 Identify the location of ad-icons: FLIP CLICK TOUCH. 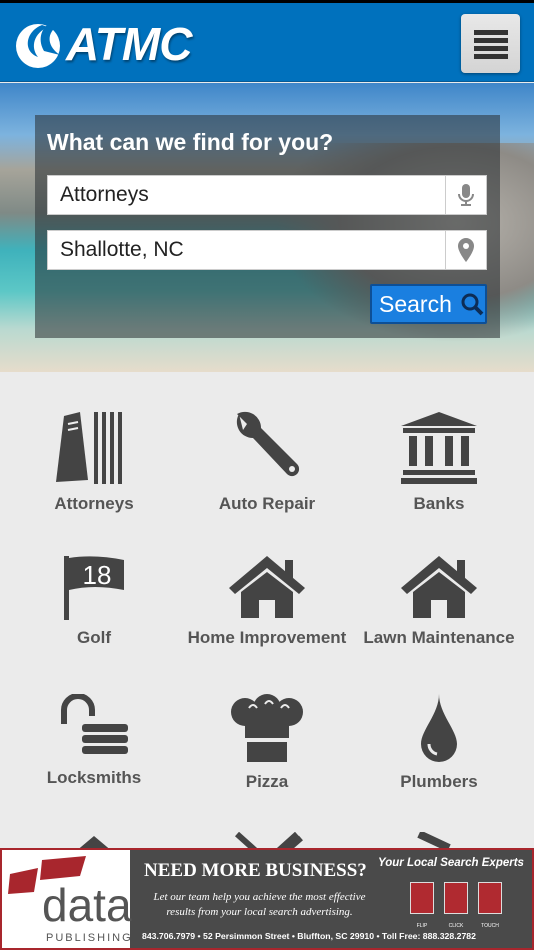
(456, 907).